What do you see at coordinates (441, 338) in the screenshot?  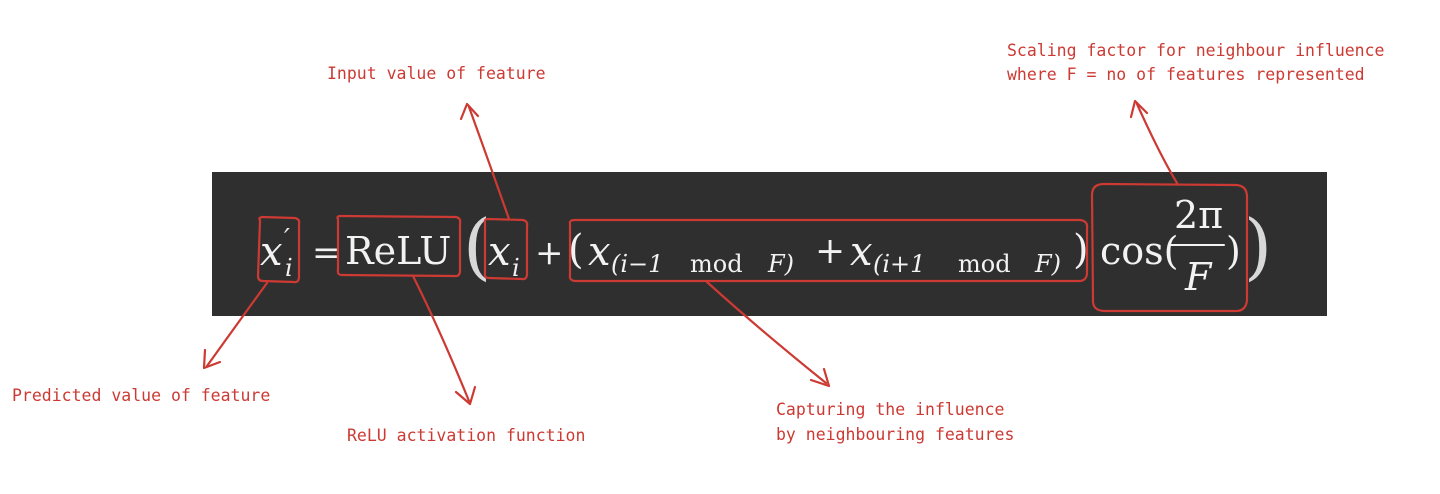 I see `arrow-relu-activation` at bounding box center [441, 338].